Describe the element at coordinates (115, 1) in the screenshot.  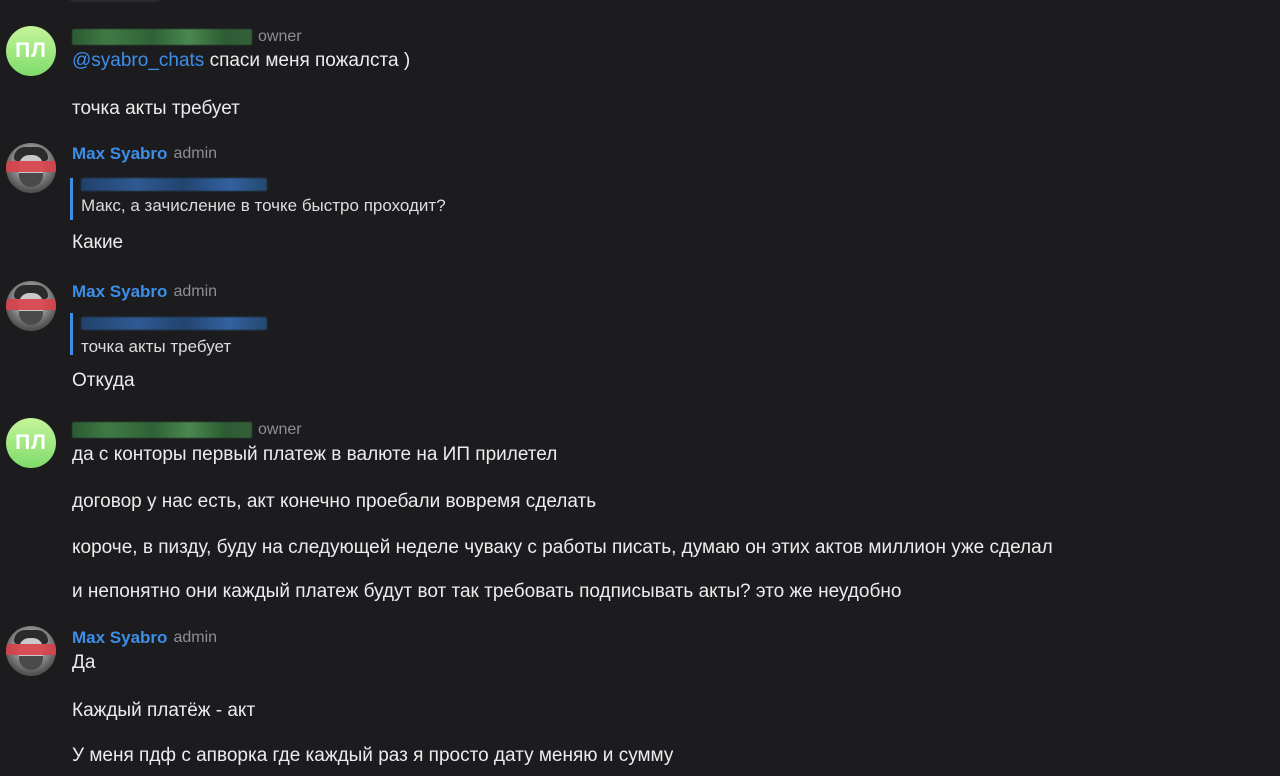
I see `previous-message-fragment` at that location.